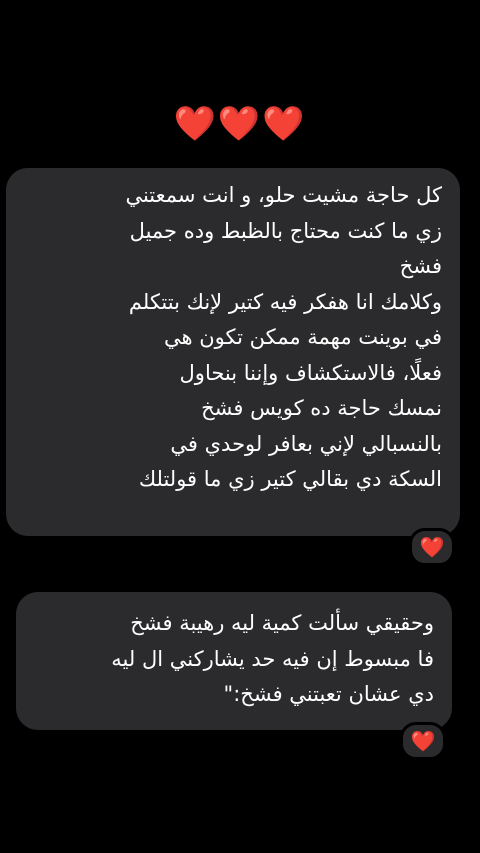  Describe the element at coordinates (310, 372) in the screenshot. I see `message-line: فعلًا، فالاستكشاف وإننا بنحاول` at that location.